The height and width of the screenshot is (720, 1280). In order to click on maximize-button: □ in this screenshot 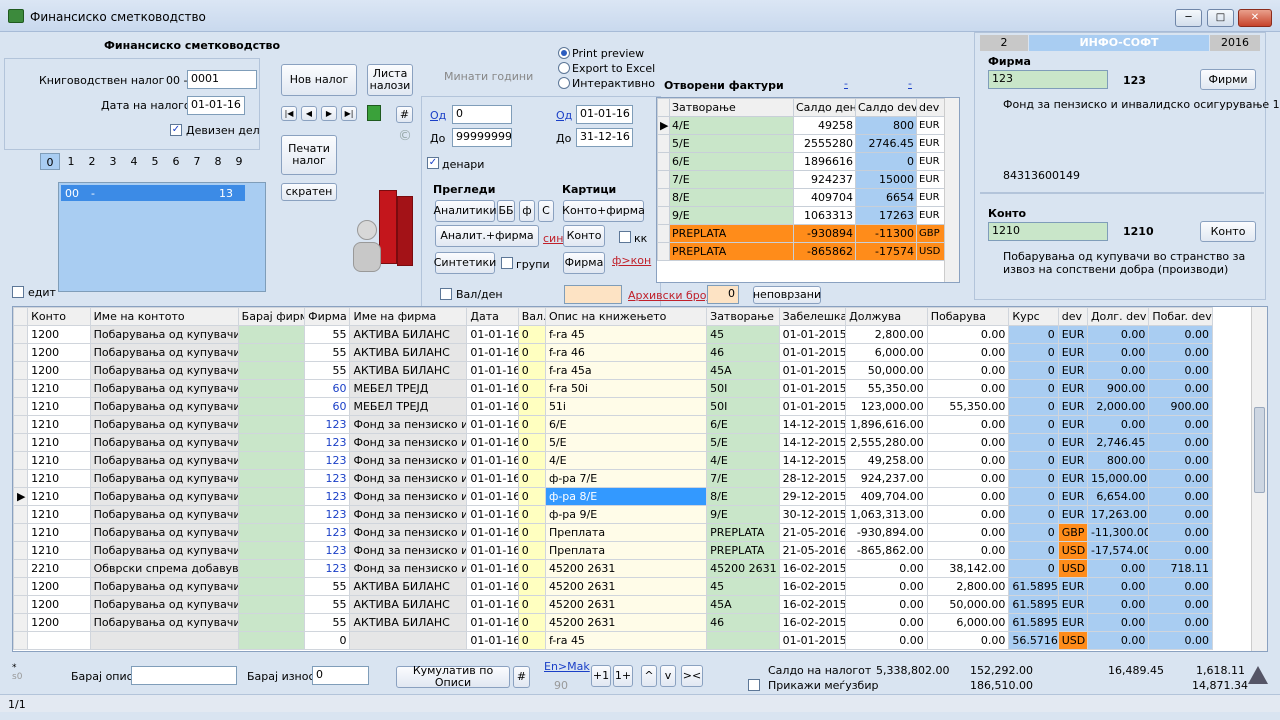, I will do `click(1220, 18)`.